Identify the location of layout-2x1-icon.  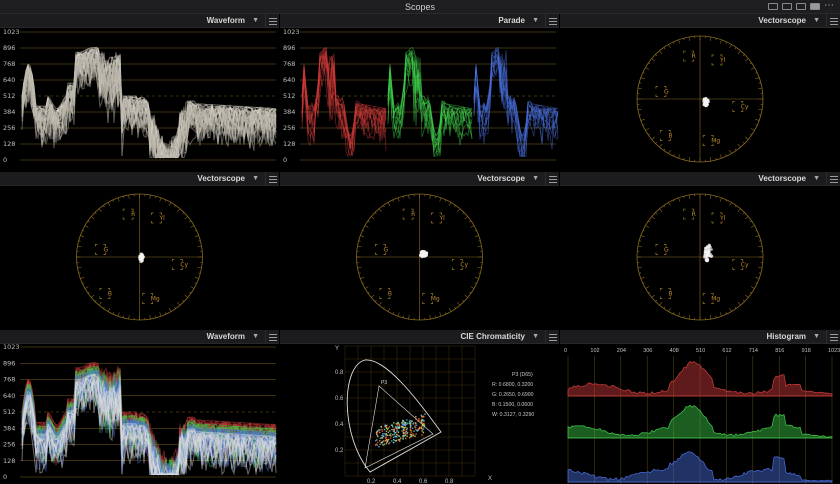
(787, 6).